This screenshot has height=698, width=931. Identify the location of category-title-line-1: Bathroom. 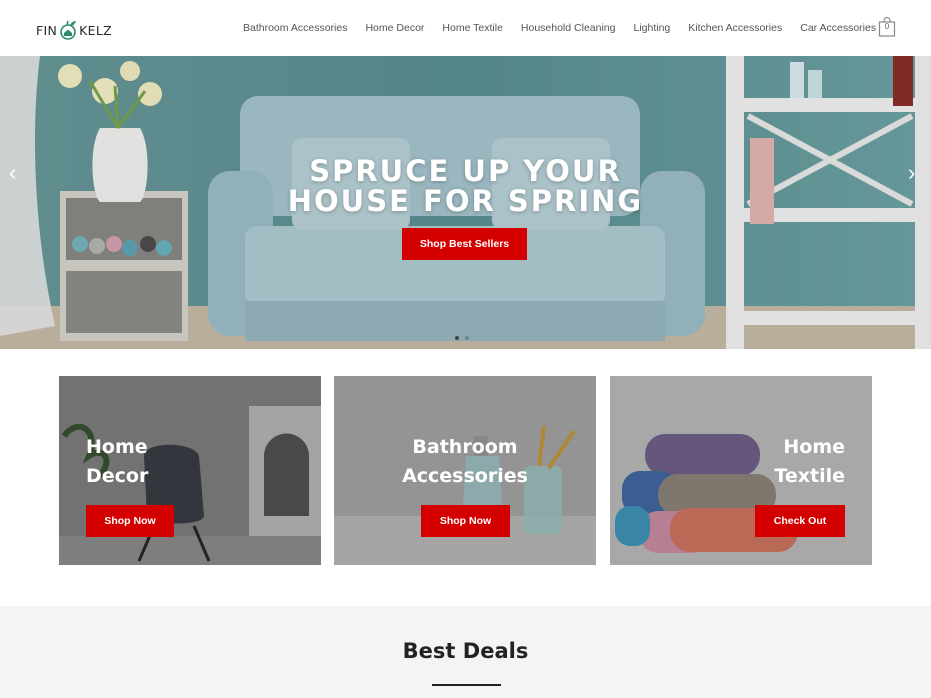
(465, 447).